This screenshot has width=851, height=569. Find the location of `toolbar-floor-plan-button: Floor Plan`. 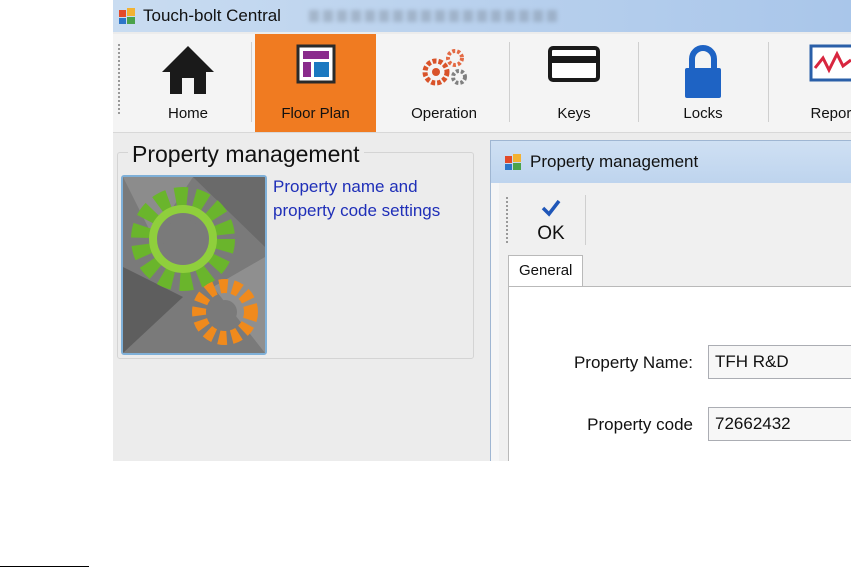

toolbar-floor-plan-button: Floor Plan is located at coordinates (315, 83).